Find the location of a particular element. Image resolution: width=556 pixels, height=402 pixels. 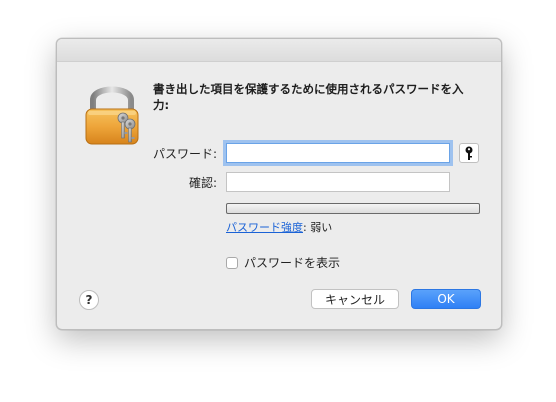

password-field is located at coordinates (338, 153).